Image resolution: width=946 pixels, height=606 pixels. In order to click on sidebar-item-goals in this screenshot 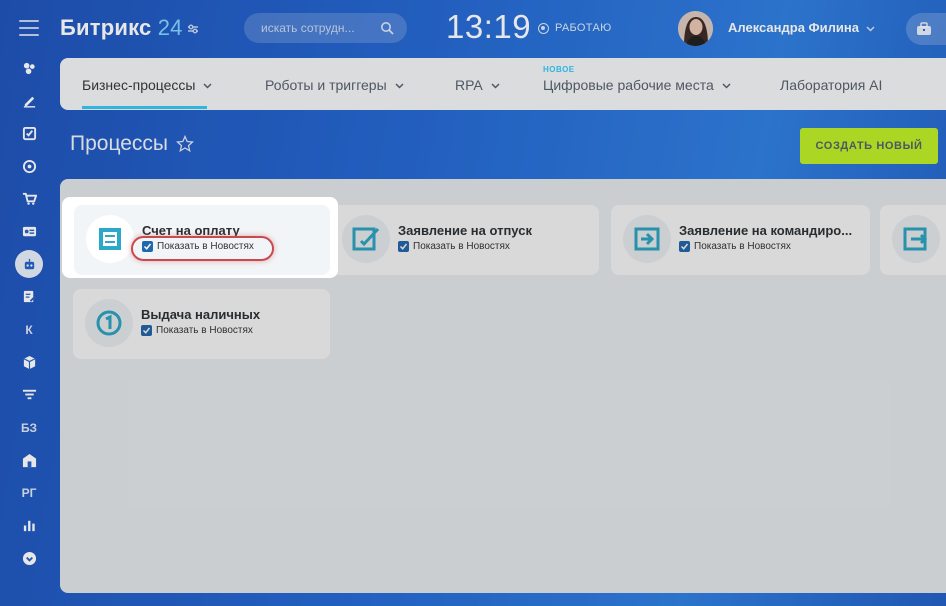, I will do `click(29, 166)`.